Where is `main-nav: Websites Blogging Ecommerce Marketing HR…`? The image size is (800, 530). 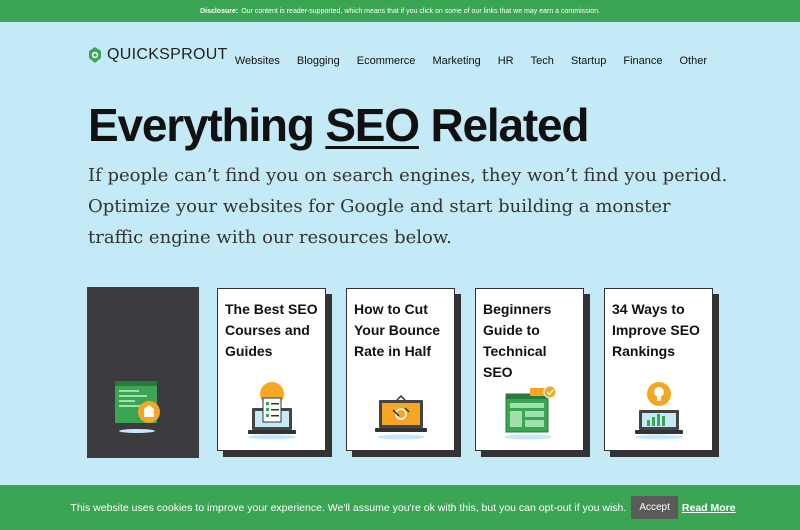
main-nav: Websites Blogging Ecommerce Marketing HR… is located at coordinates (471, 61).